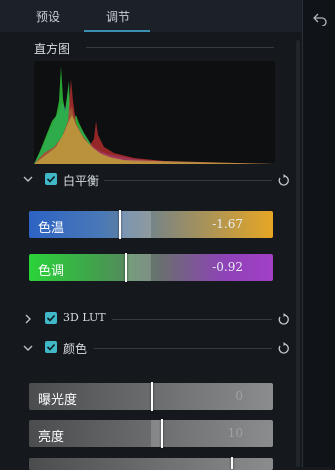 The height and width of the screenshot is (470, 335). Describe the element at coordinates (28, 319) in the screenshot. I see `chevron-right-icon` at that location.